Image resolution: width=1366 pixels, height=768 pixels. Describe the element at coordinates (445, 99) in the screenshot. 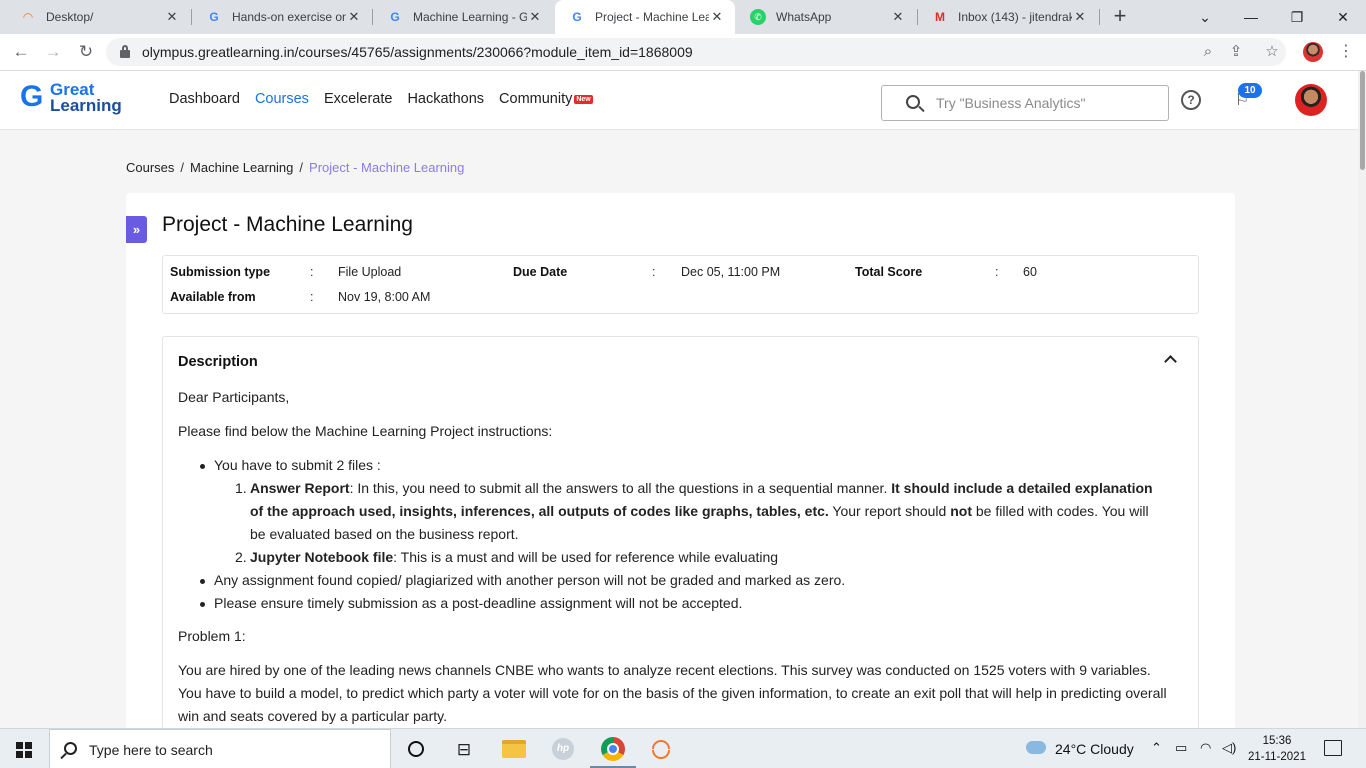

I see `nav-hackathons: Hackathons` at that location.